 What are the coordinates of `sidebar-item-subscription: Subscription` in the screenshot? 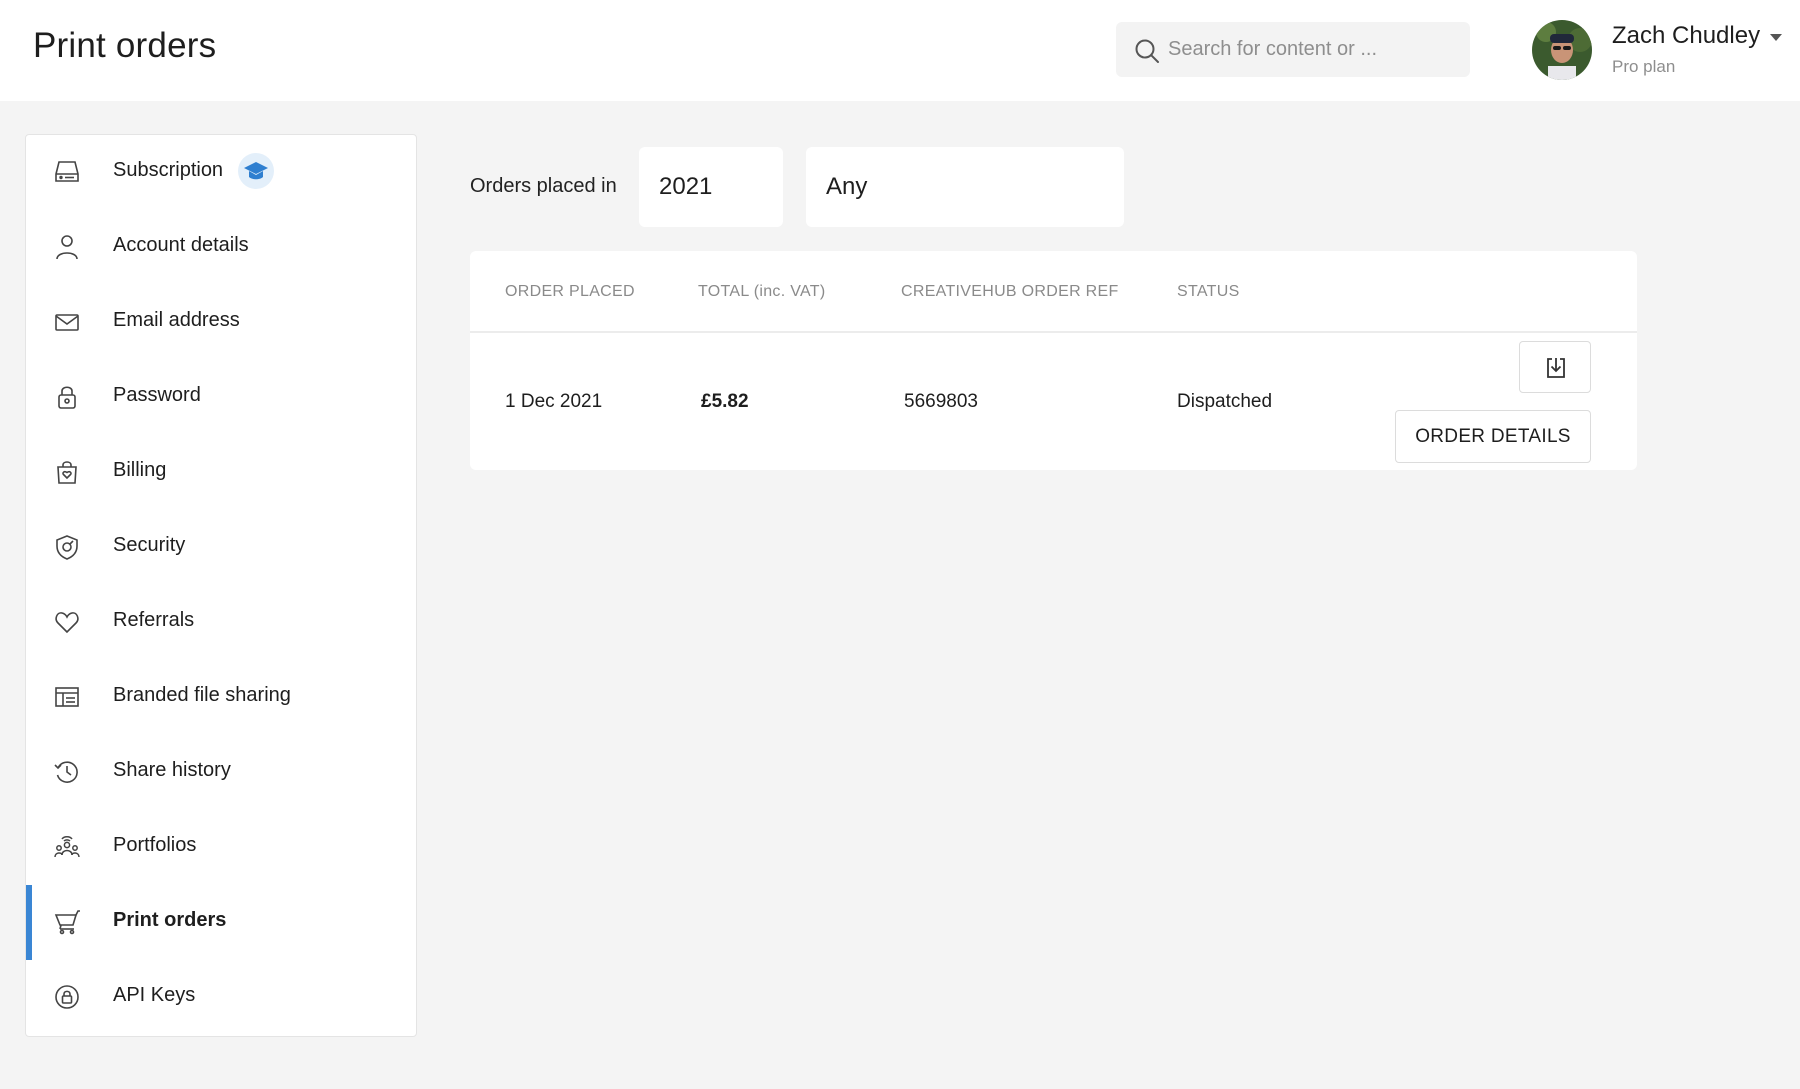 It's located at (221, 172).